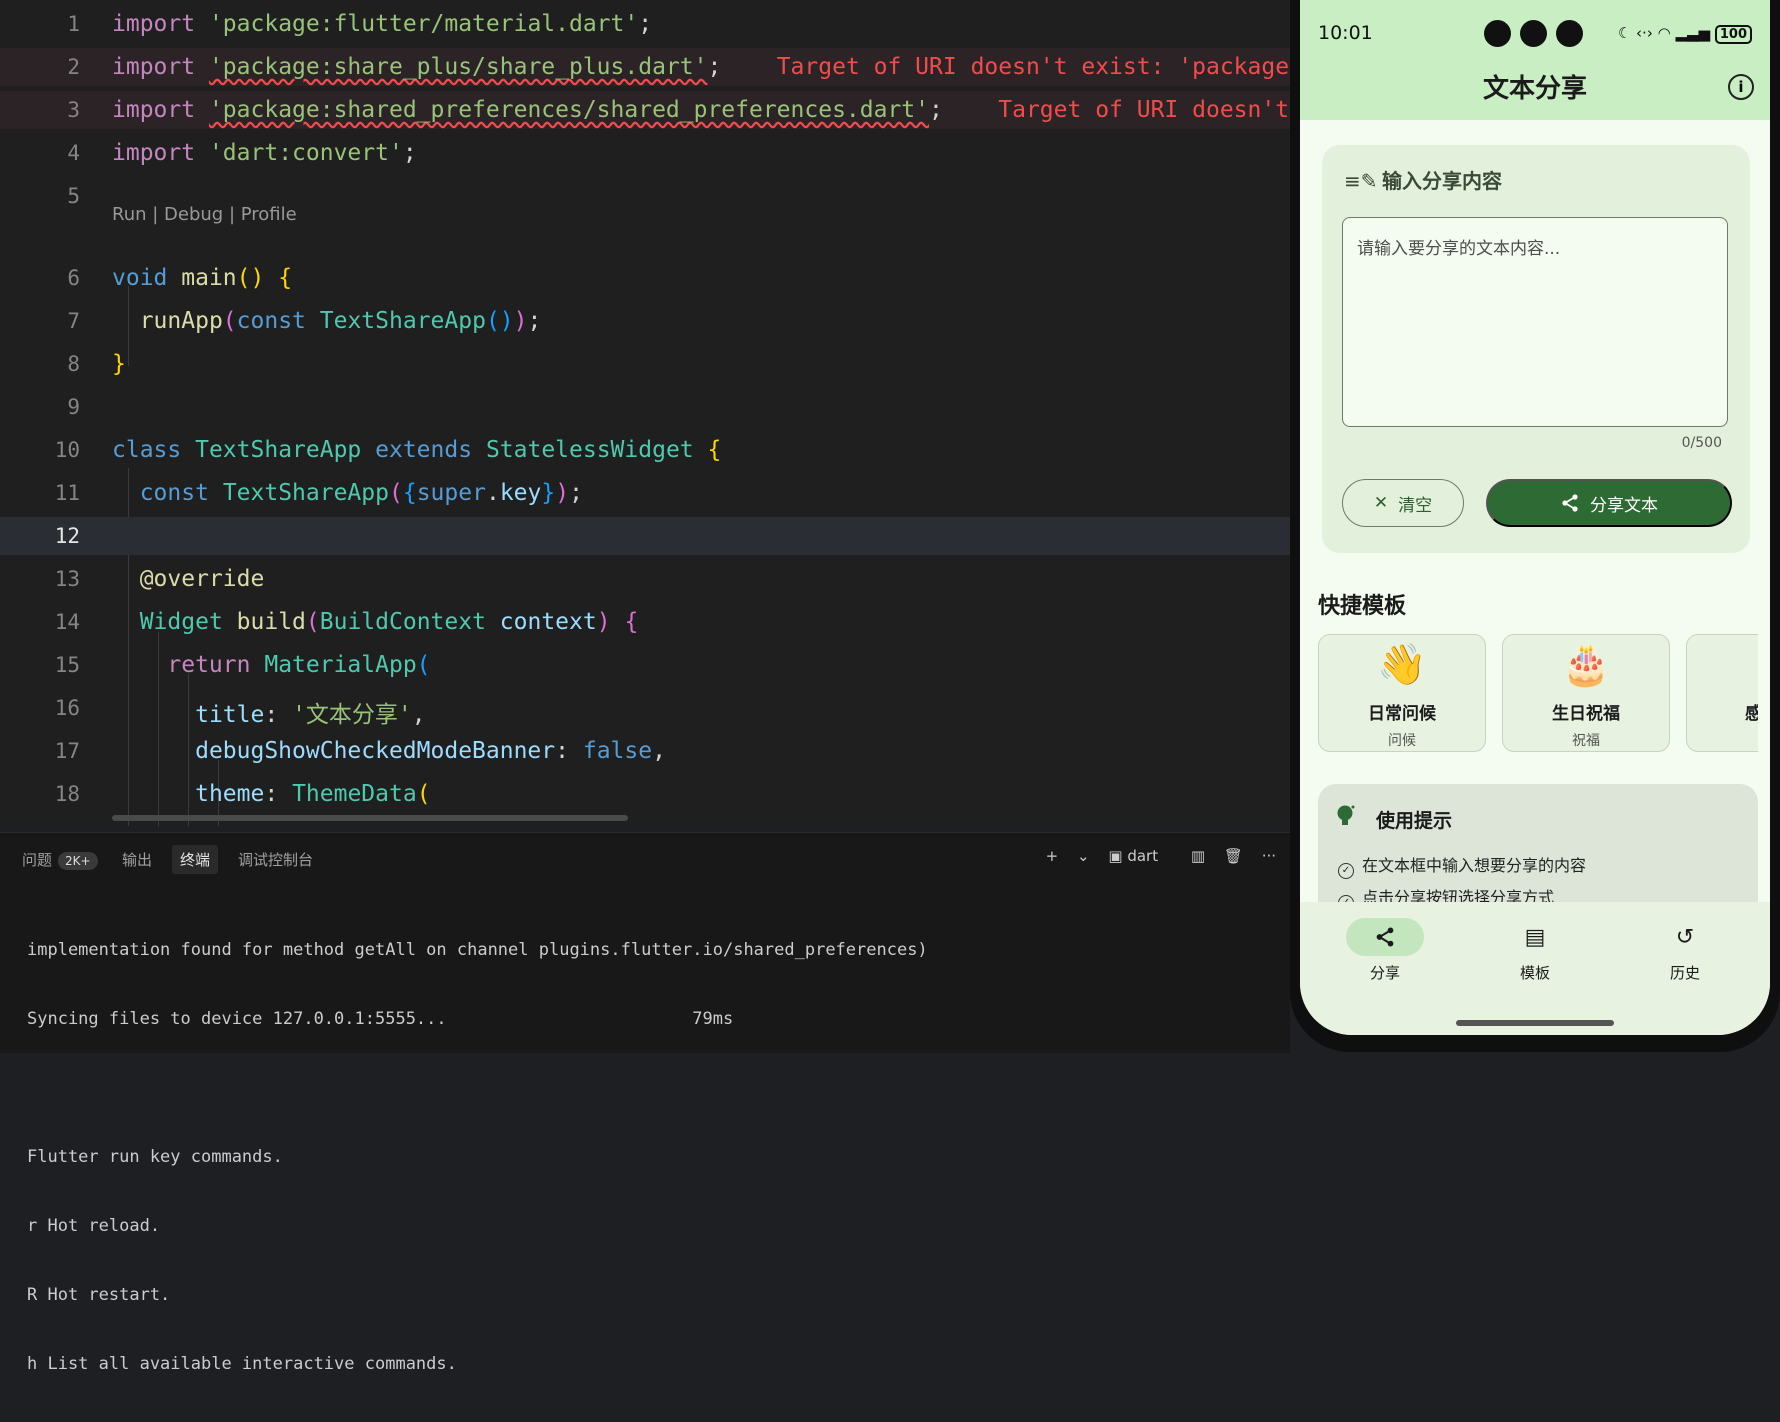  Describe the element at coordinates (645, 665) in the screenshot. I see `code-line-15: 15 return MaterialApp(` at that location.